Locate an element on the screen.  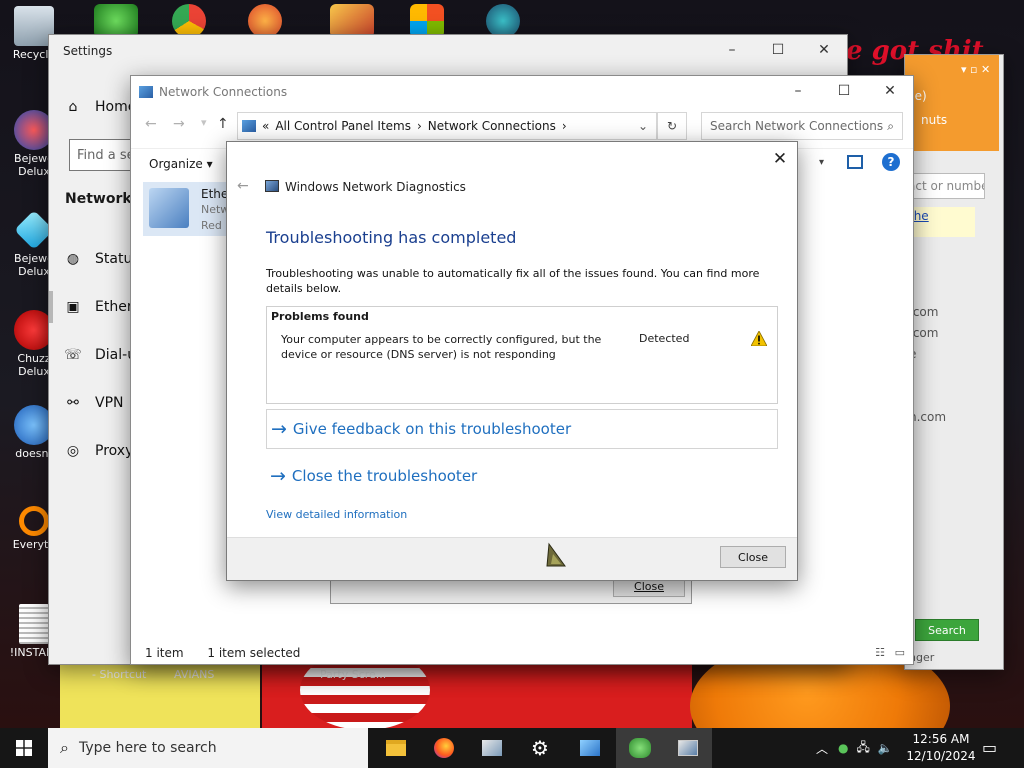
preview-pane-icon is located at coordinates (855, 162).